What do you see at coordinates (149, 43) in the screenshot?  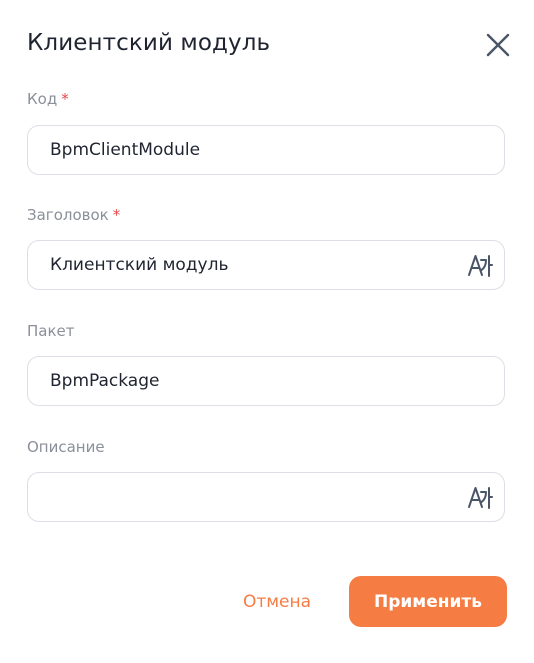 I see `dialog-title: Клиентский модуль` at bounding box center [149, 43].